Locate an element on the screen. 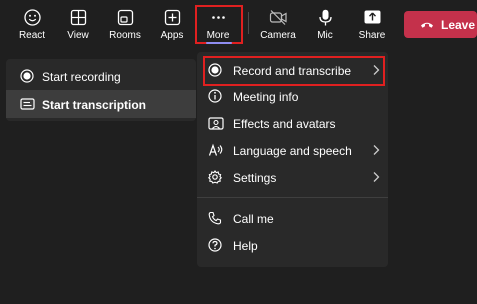  help-icon is located at coordinates (215, 245).